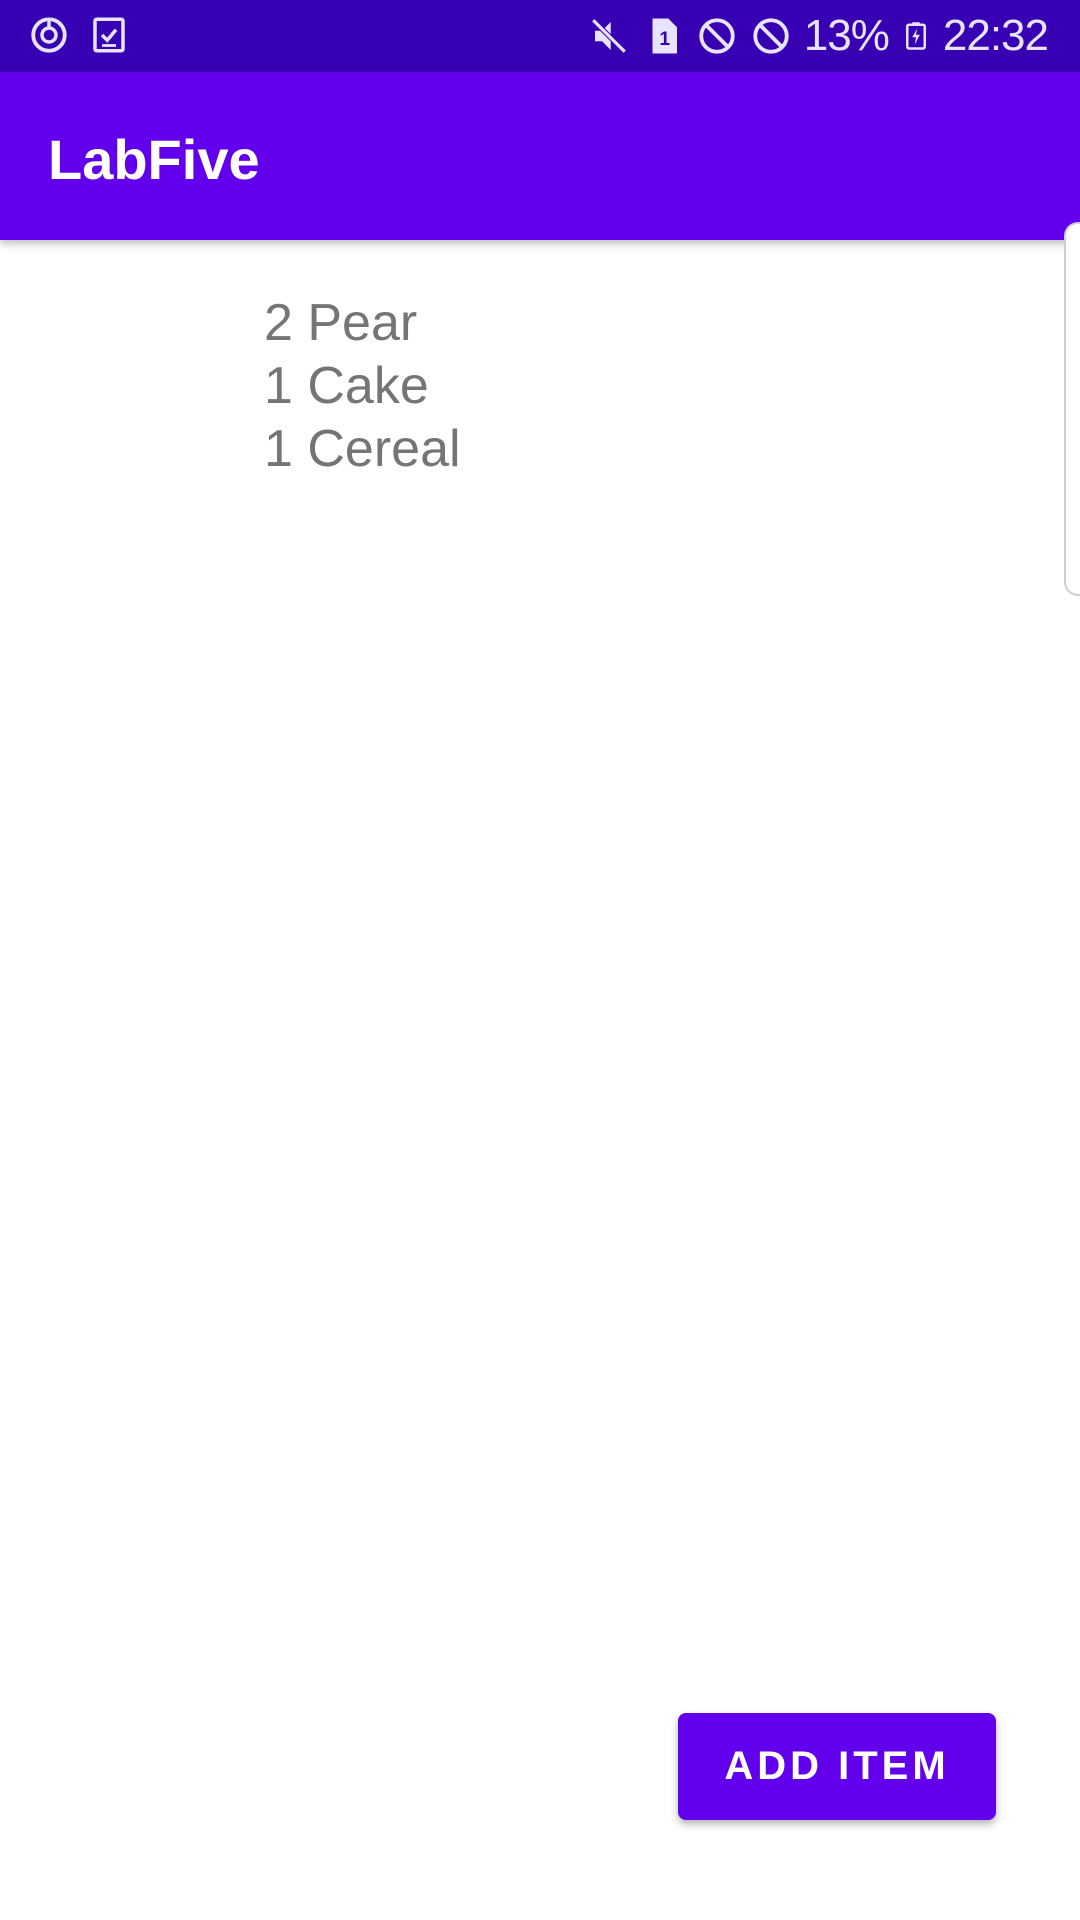 The height and width of the screenshot is (1920, 1080). I want to click on list-item: 1 Cereal, so click(362, 449).